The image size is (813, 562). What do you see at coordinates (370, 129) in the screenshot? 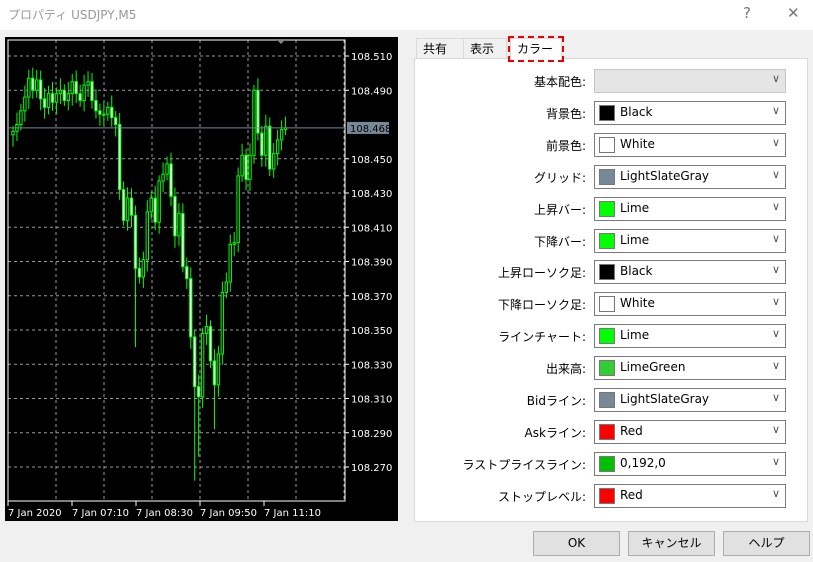
I see `bid-price-label: 108.468` at bounding box center [370, 129].